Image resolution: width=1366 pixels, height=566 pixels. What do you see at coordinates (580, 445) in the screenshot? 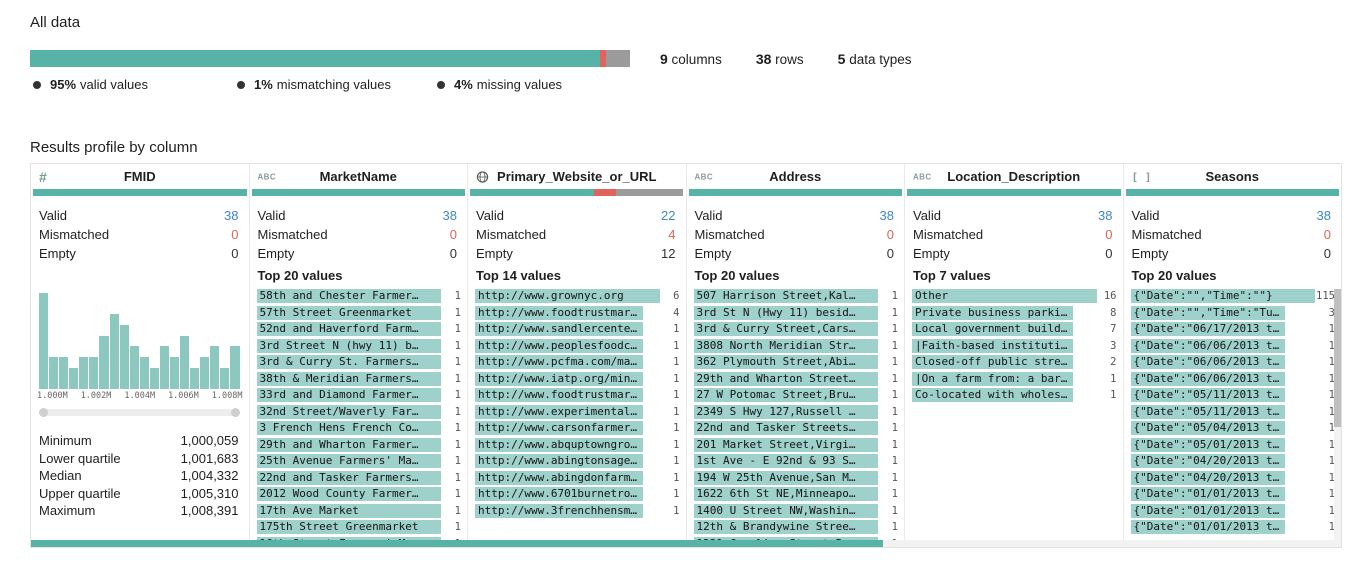
I see `value-row: http://www.abquptowngro… 1` at bounding box center [580, 445].